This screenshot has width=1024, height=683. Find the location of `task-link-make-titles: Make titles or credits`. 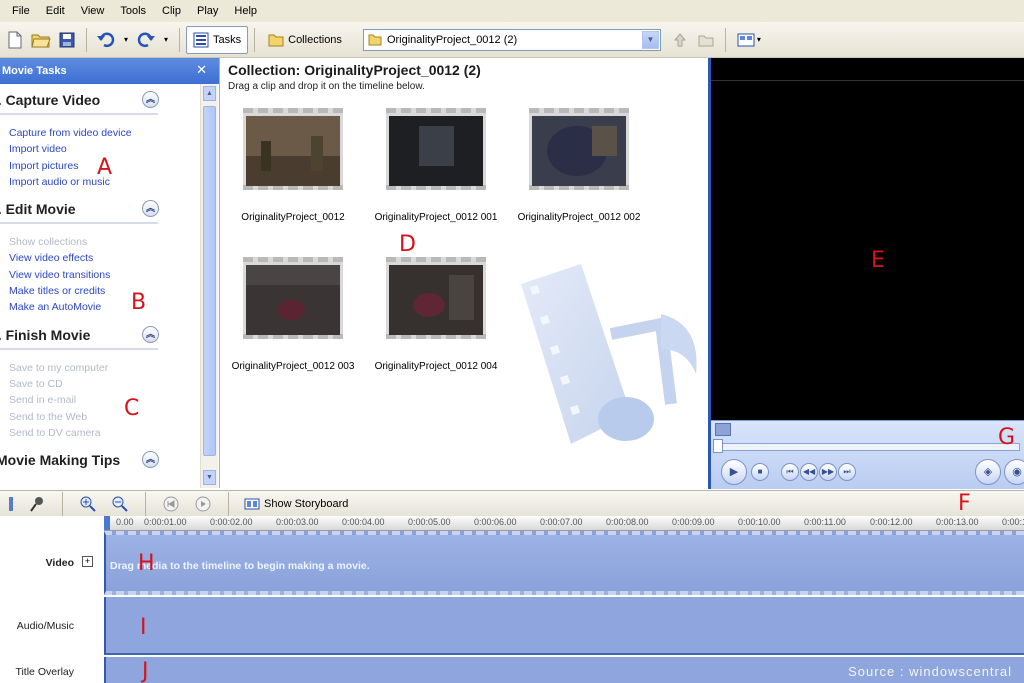

task-link-make-titles: Make titles or credits is located at coordinates (107, 291).